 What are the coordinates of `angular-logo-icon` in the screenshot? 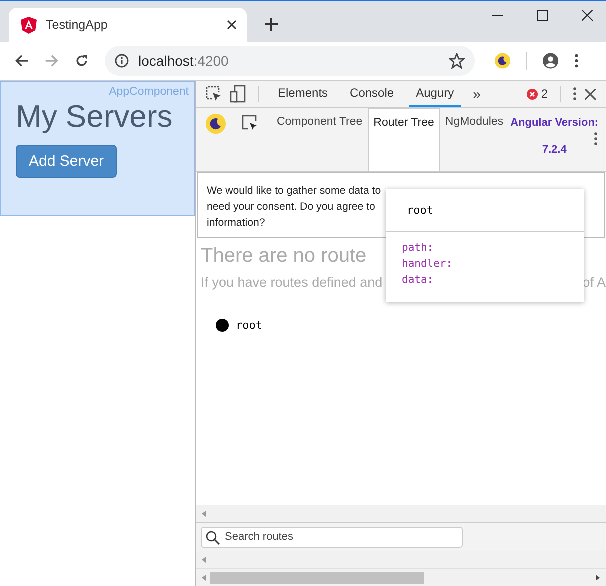 It's located at (29, 25).